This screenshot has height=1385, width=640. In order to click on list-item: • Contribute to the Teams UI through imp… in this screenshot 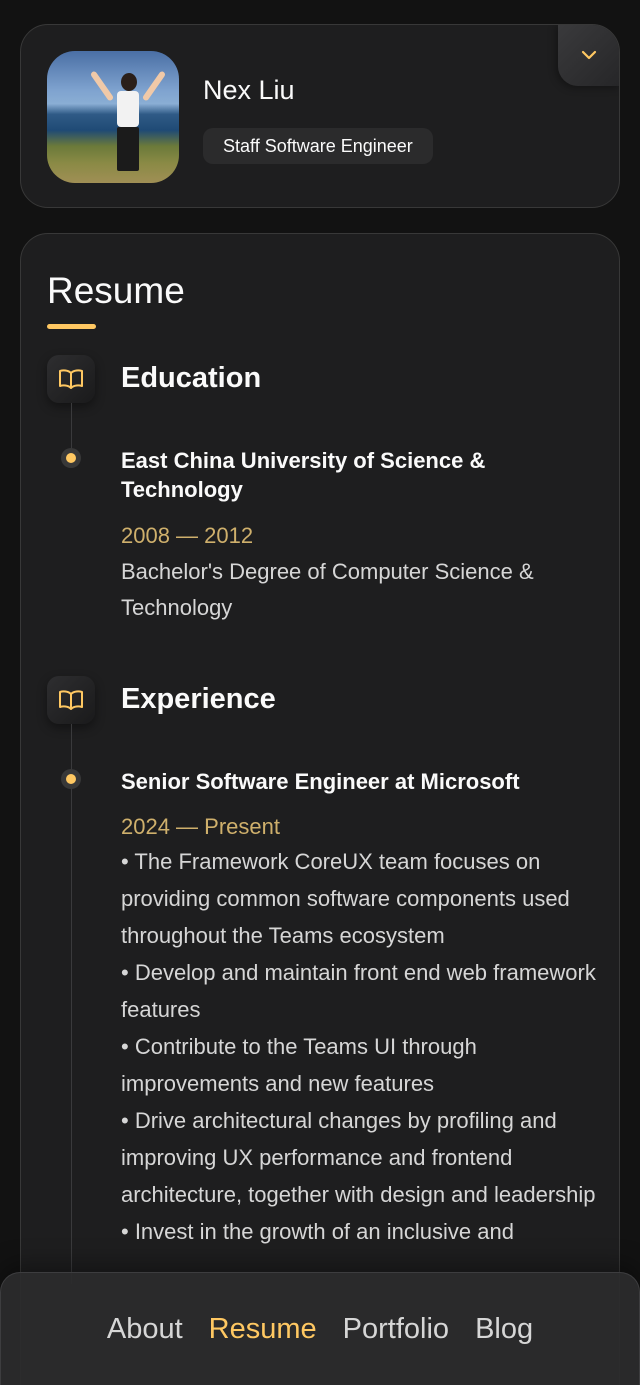, I will do `click(299, 1065)`.